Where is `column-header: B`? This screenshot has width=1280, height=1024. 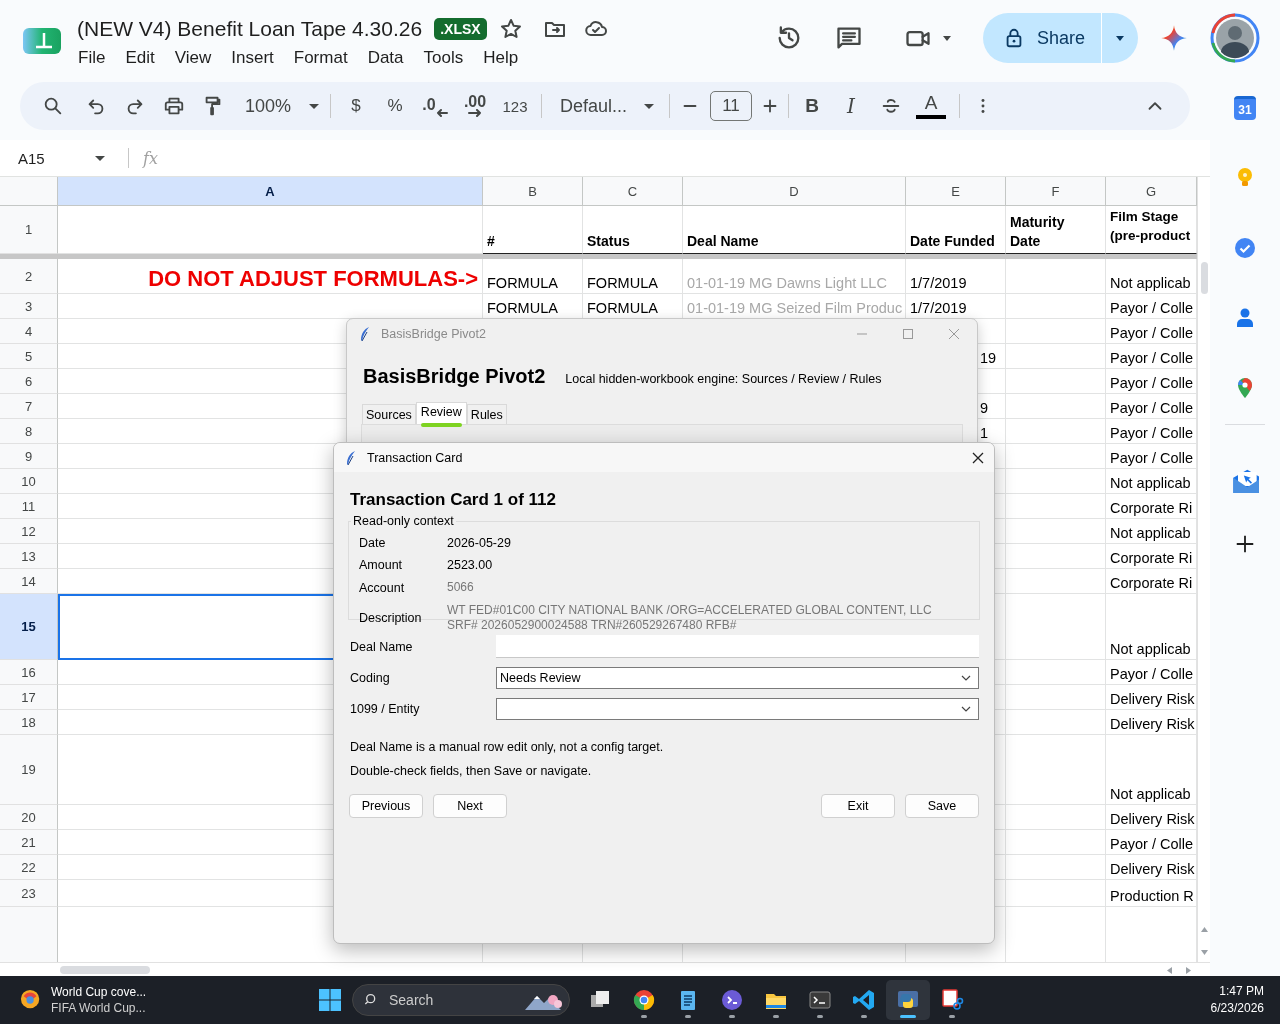 column-header: B is located at coordinates (533, 191).